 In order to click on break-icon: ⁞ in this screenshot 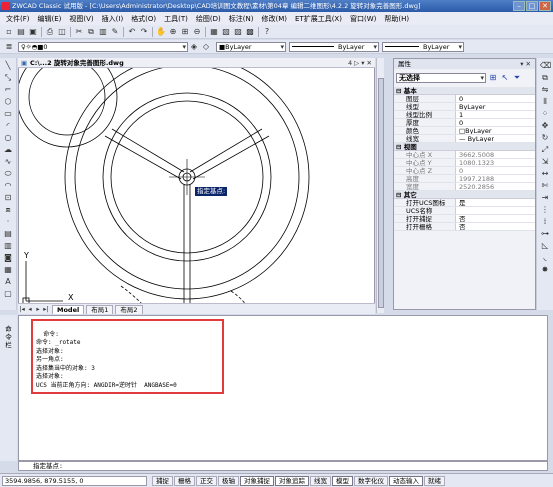, I will do `click(545, 222)`.